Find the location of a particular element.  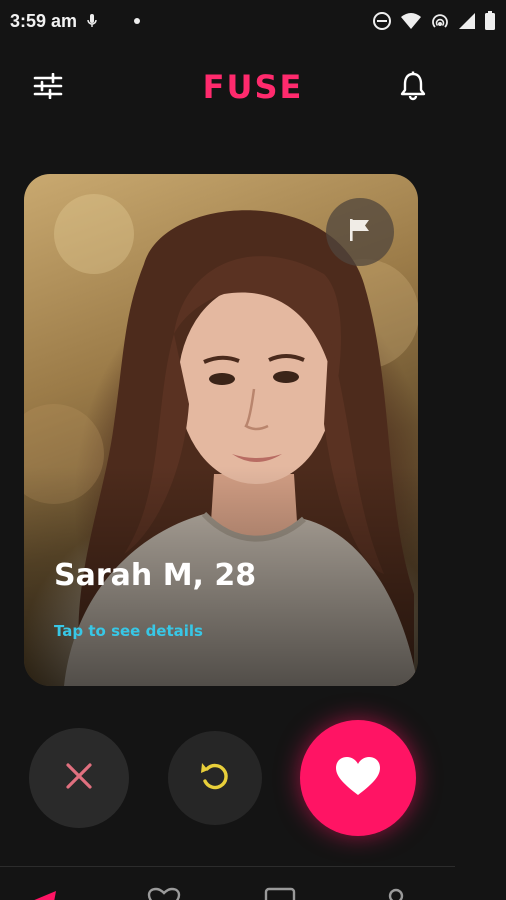

notifications-button is located at coordinates (413, 88).